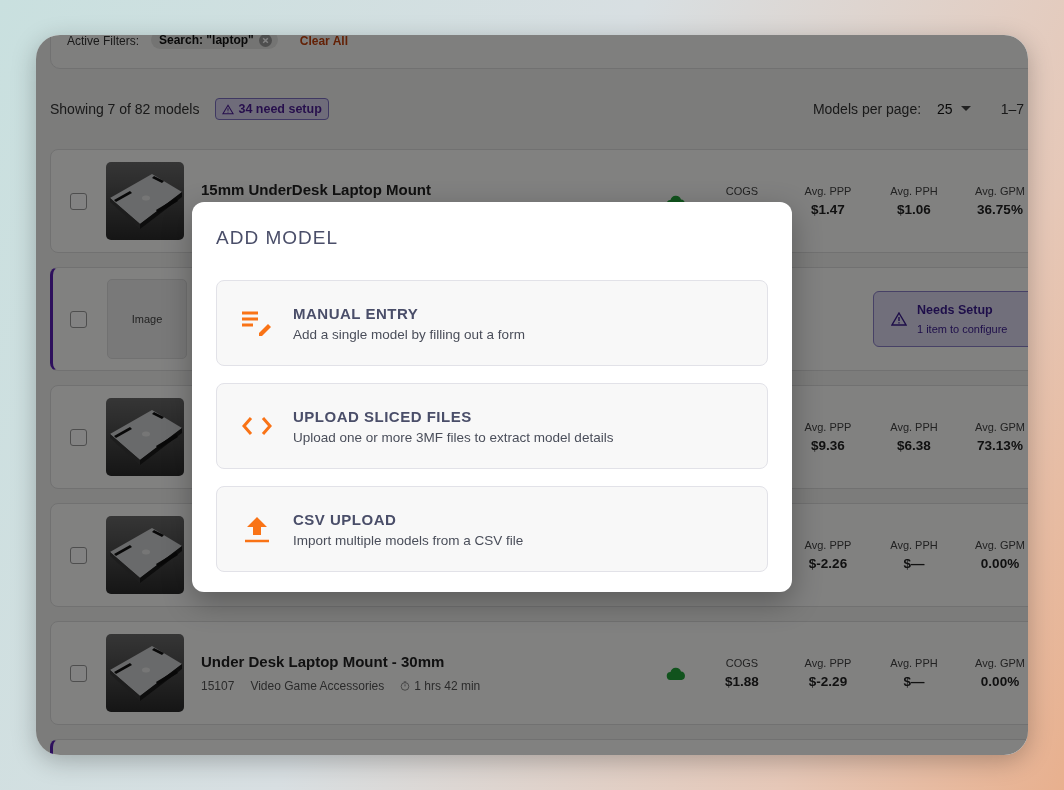 This screenshot has width=1064, height=790. Describe the element at coordinates (405, 685) in the screenshot. I see `timer-icon` at that location.